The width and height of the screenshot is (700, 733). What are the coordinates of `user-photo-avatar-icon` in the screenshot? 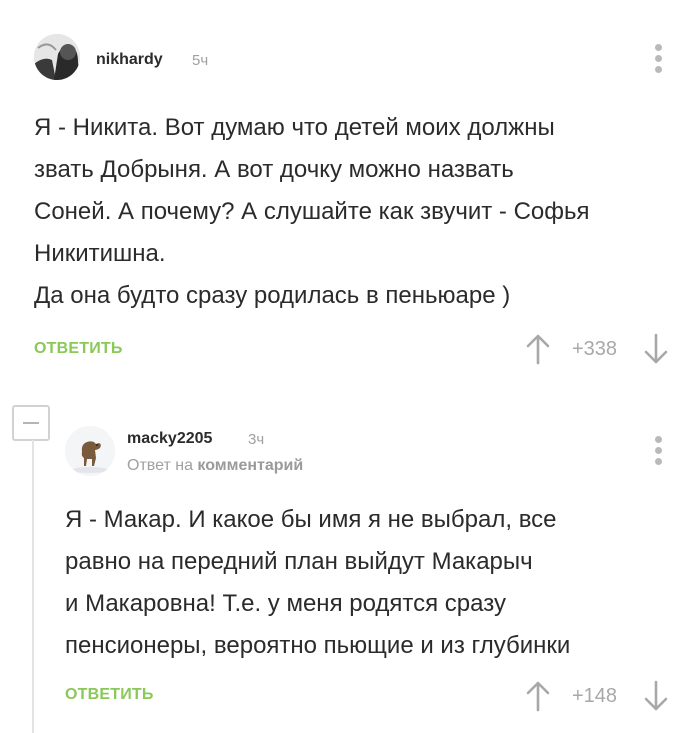 It's located at (57, 57).